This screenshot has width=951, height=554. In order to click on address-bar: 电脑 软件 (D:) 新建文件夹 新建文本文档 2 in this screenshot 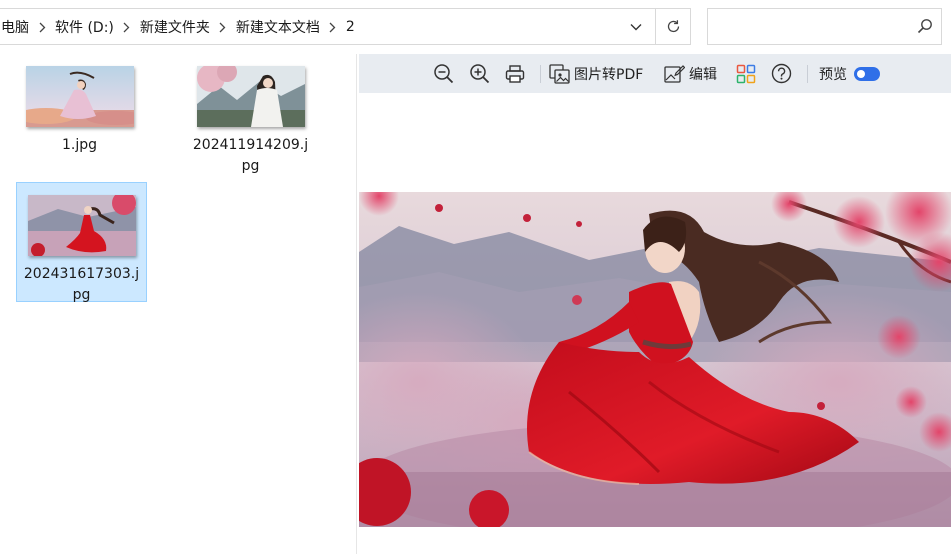, I will do `click(345, 26)`.